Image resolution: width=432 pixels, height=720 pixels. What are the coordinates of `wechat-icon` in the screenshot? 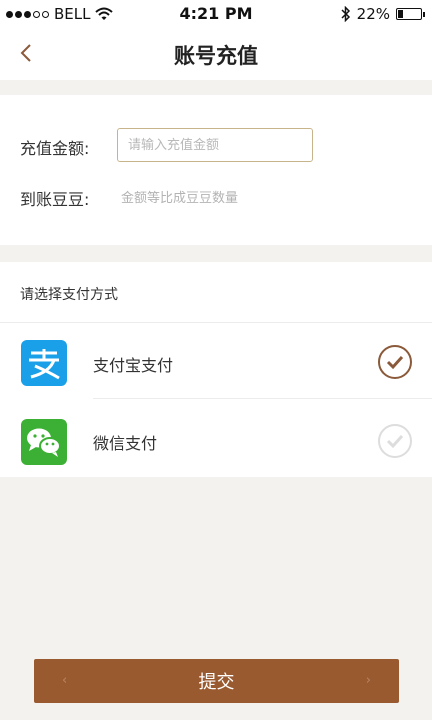 It's located at (44, 442).